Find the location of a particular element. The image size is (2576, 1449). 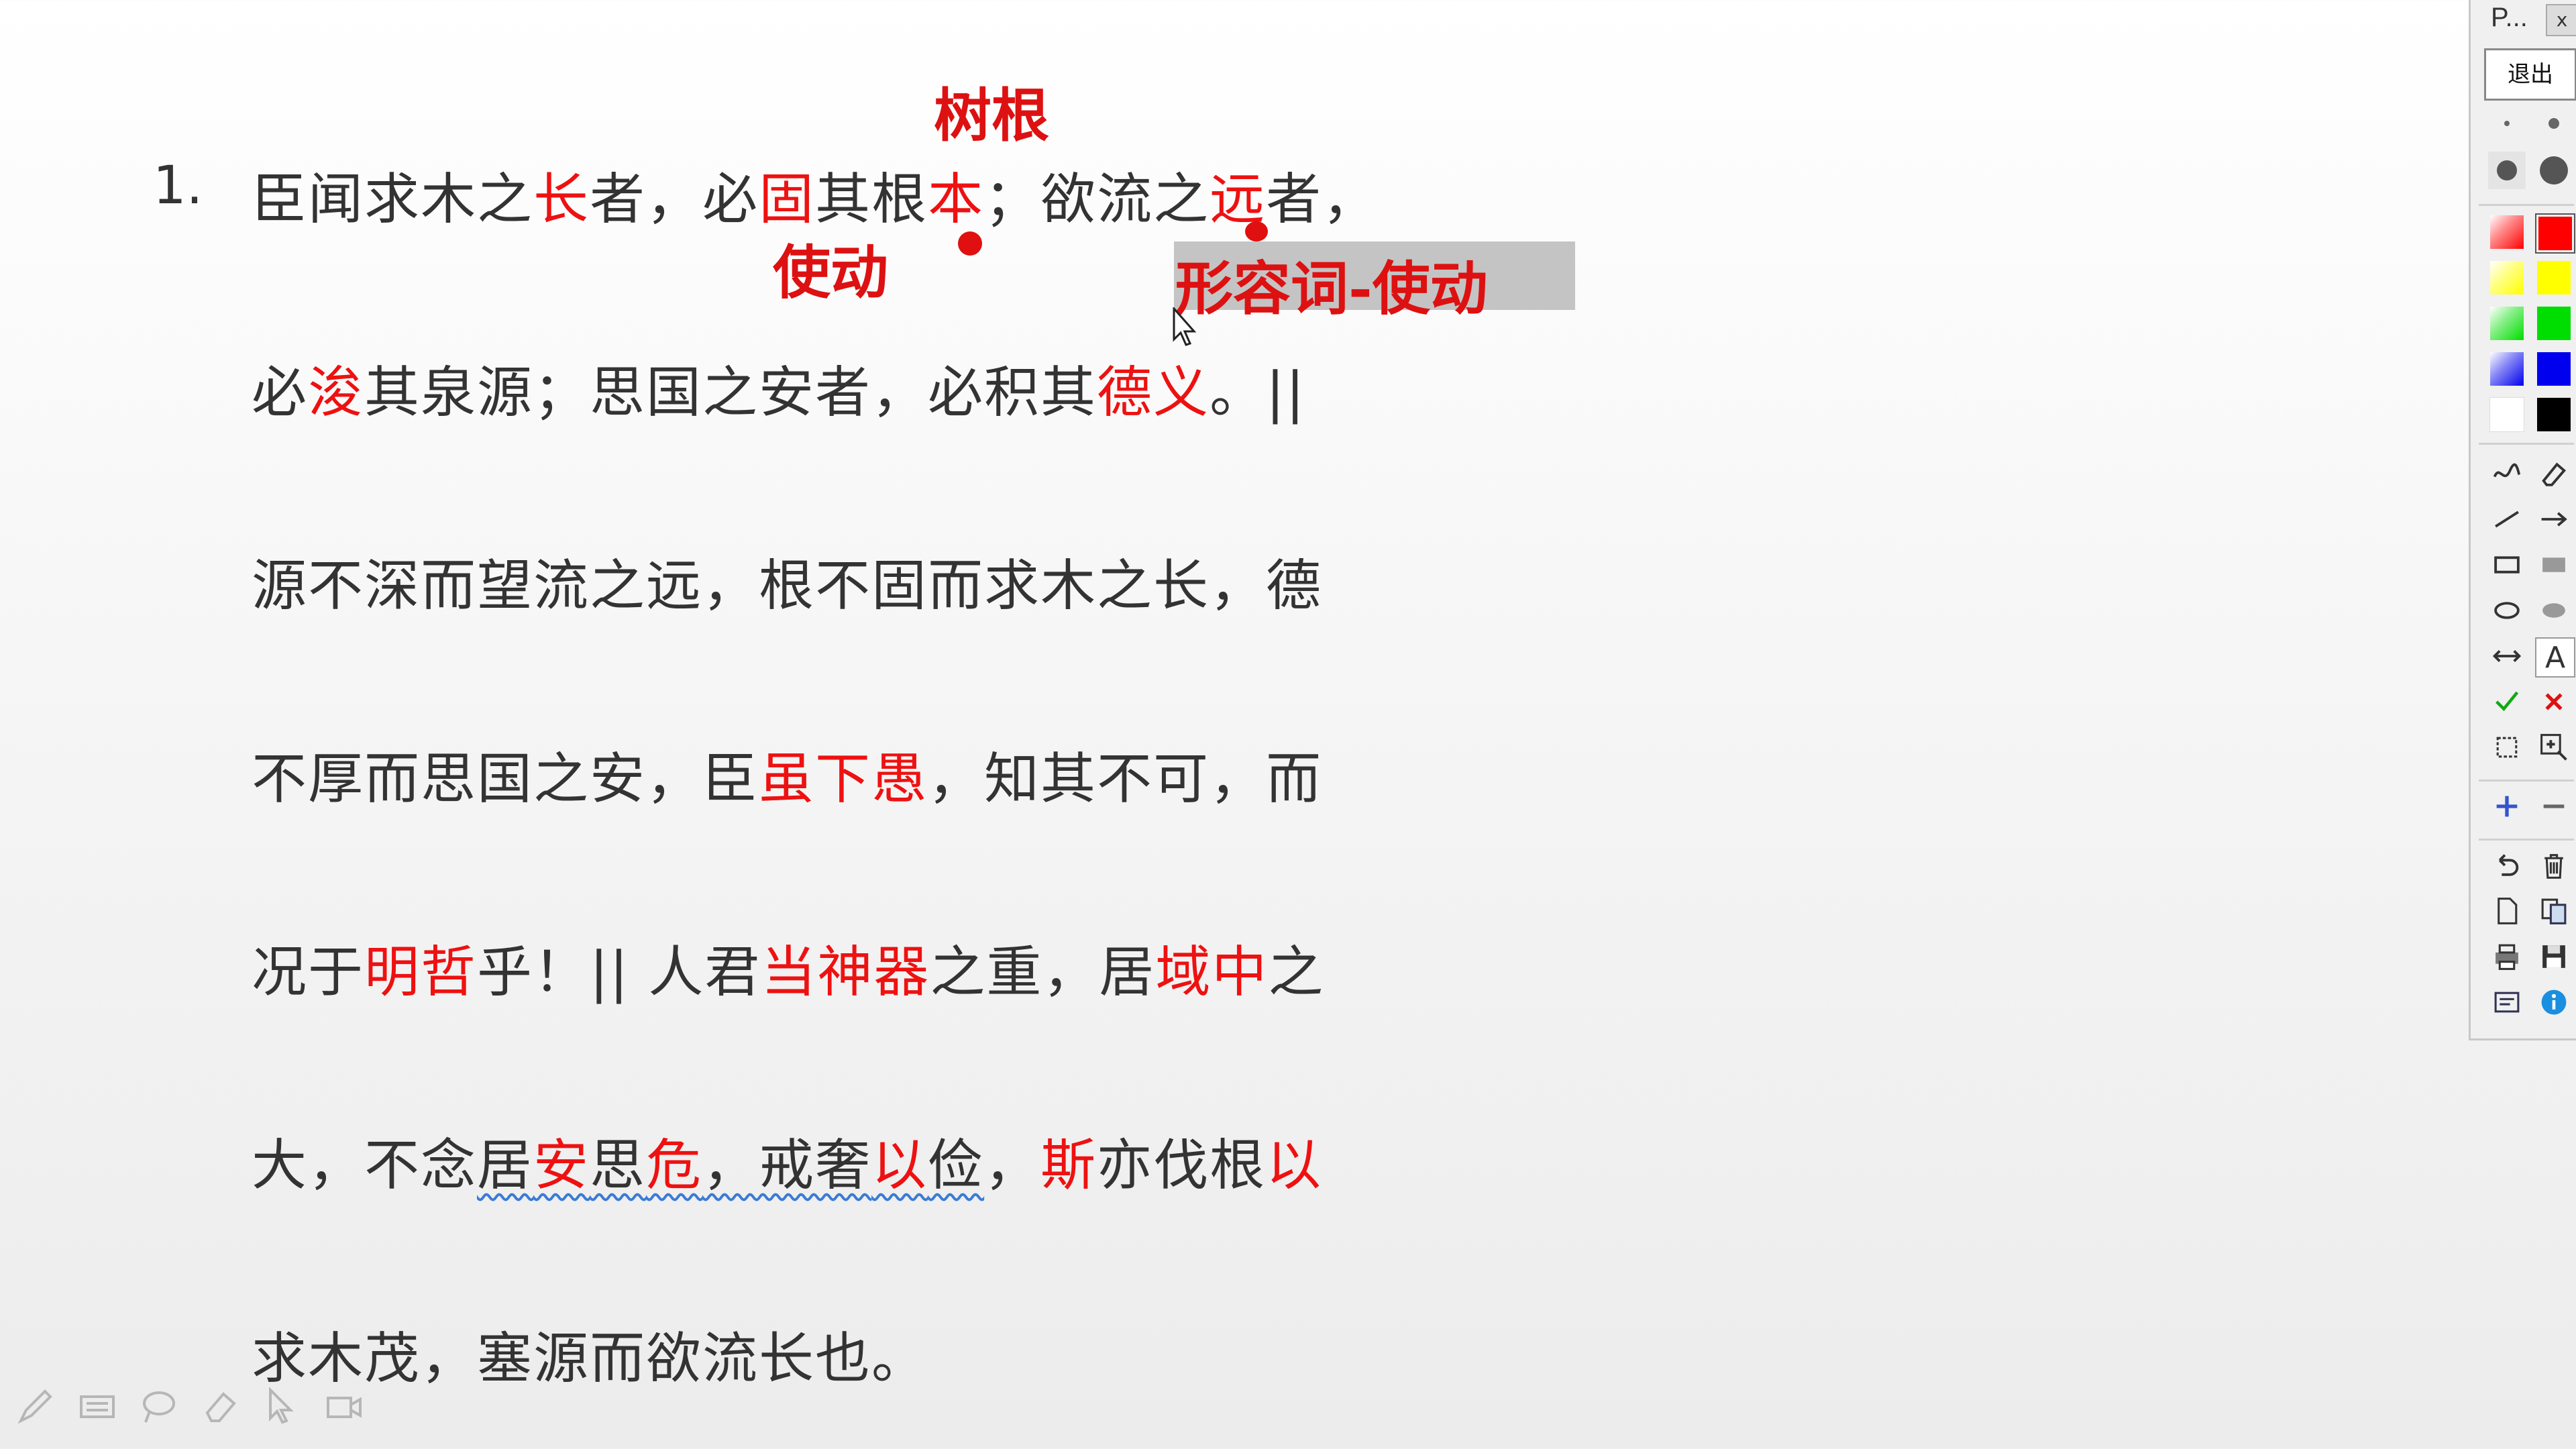

color-blue-light is located at coordinates (2507, 369).